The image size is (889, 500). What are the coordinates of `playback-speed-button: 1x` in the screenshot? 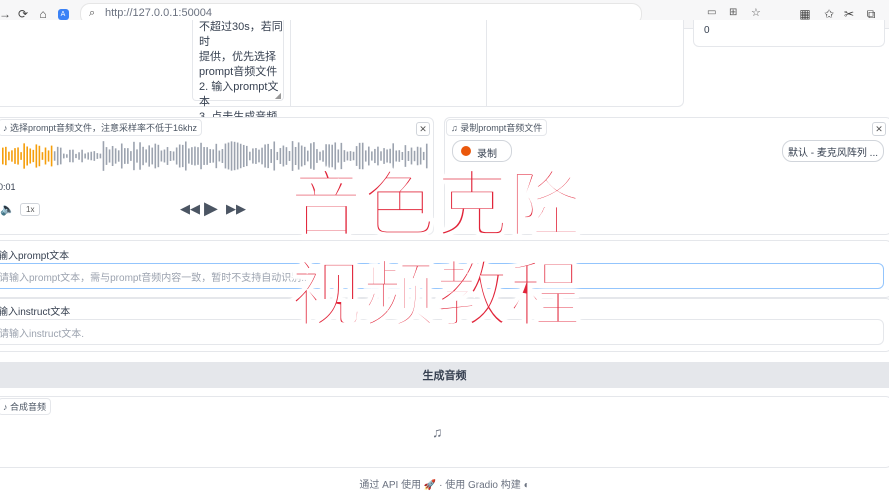 It's located at (30, 209).